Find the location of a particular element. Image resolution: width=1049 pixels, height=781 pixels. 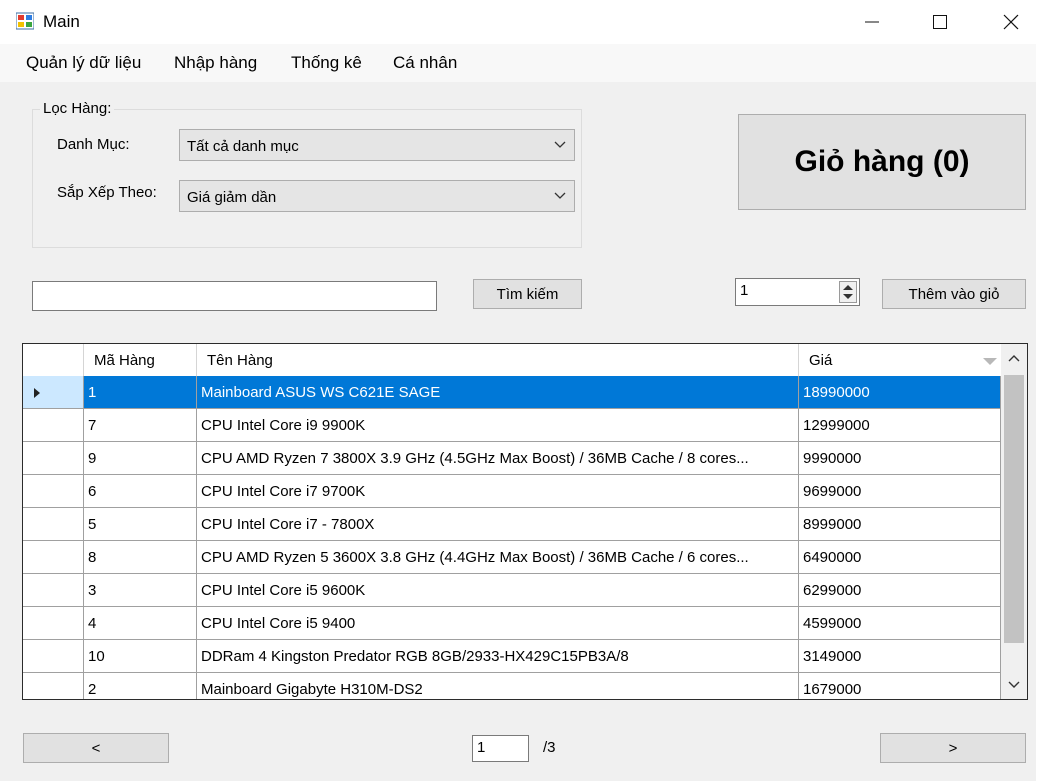

cell-id: 6 is located at coordinates (140, 491).